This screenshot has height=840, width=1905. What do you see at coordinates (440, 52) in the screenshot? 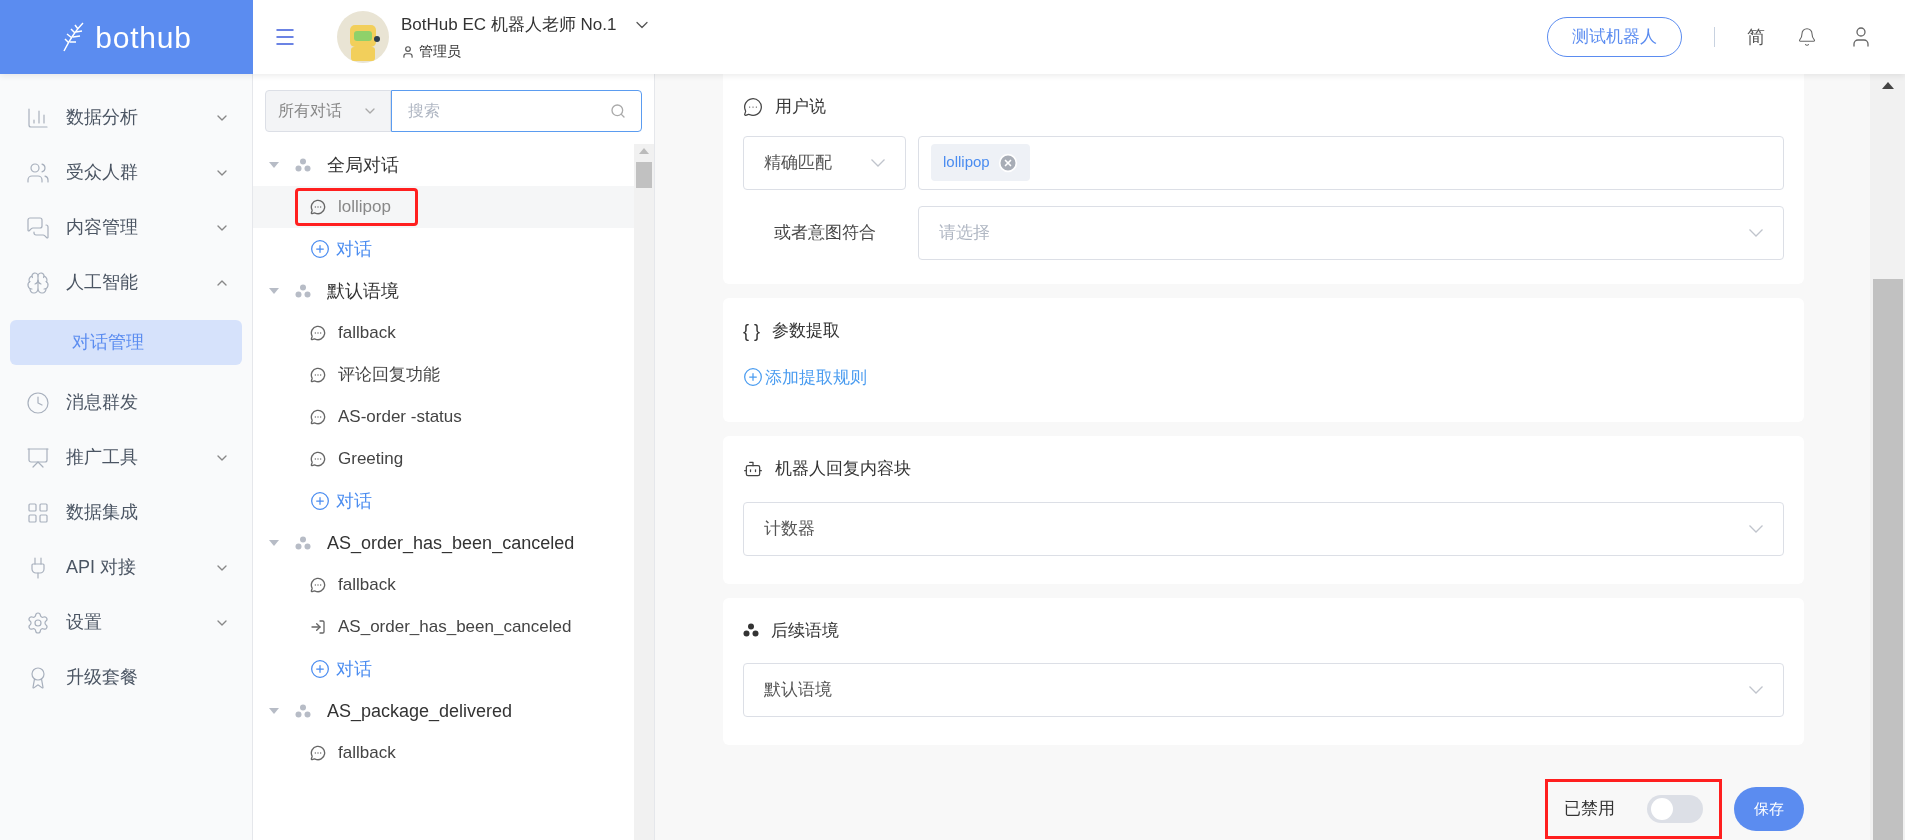
I see `role-label: 管理员` at bounding box center [440, 52].